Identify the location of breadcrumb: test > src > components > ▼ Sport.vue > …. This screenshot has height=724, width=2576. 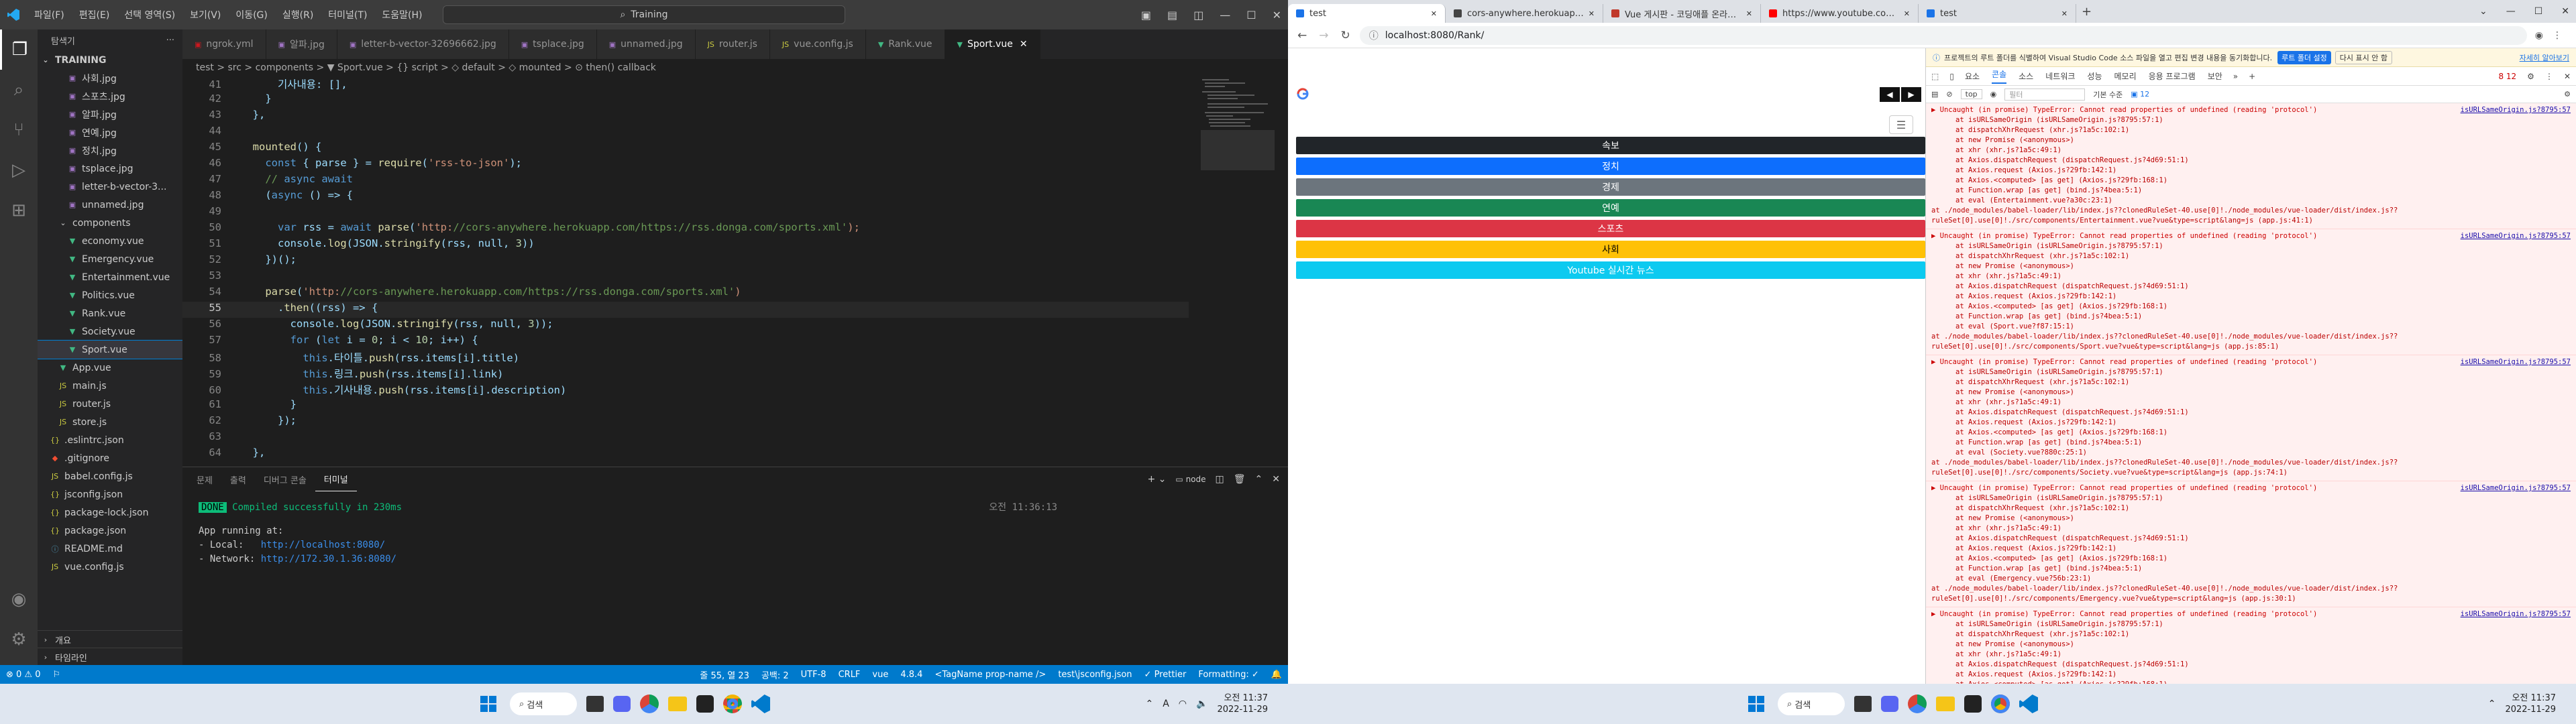
(735, 67).